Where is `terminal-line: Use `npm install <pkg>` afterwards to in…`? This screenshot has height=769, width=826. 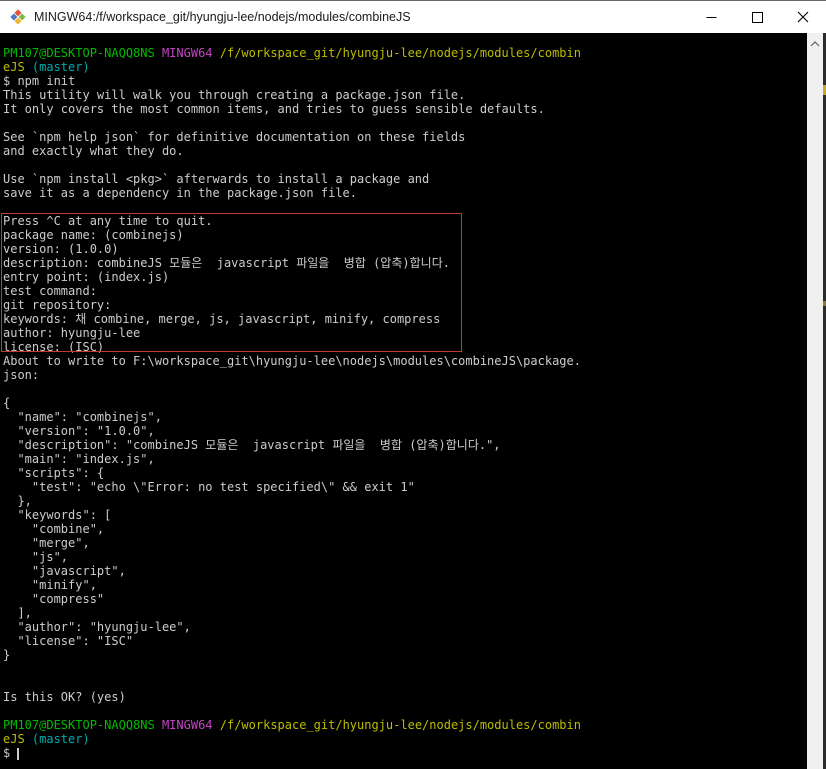
terminal-line: Use `npm install <pkg>` afterwards to in… is located at coordinates (216, 179).